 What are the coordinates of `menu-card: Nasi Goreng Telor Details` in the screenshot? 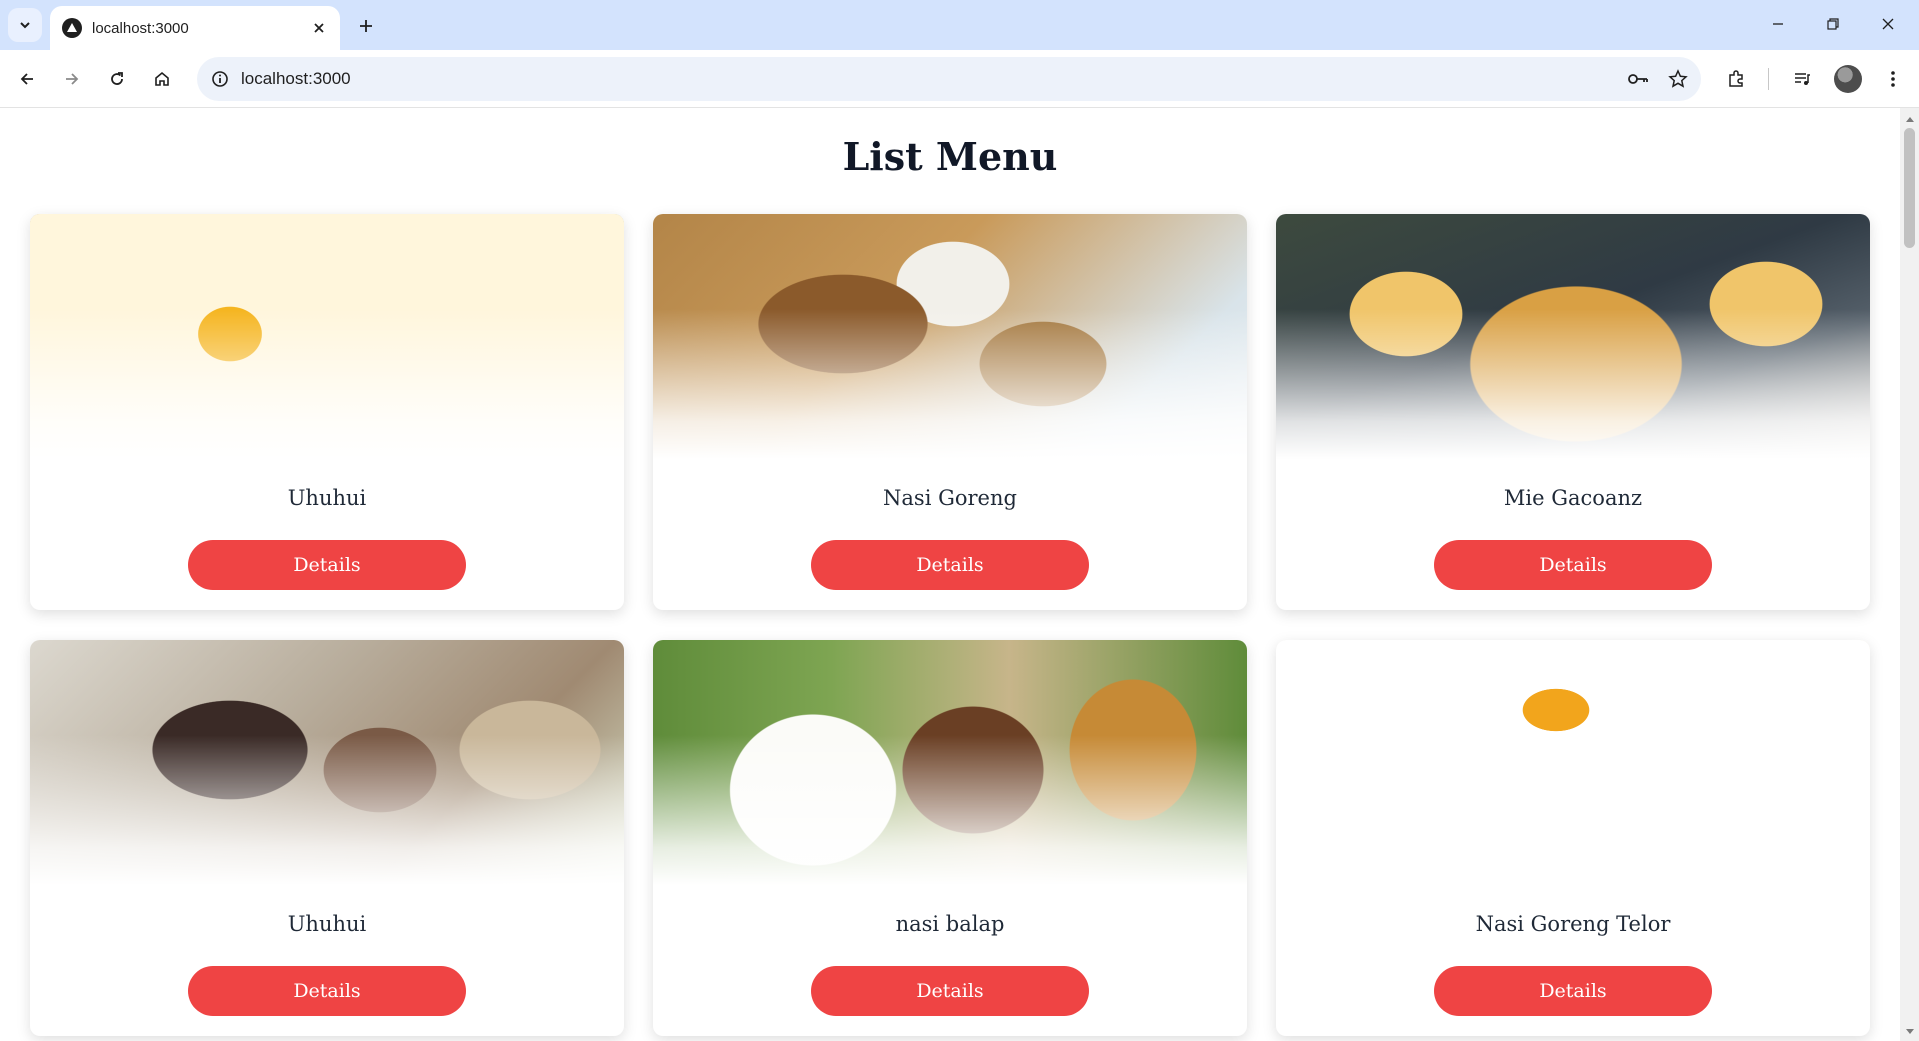 It's located at (1573, 838).